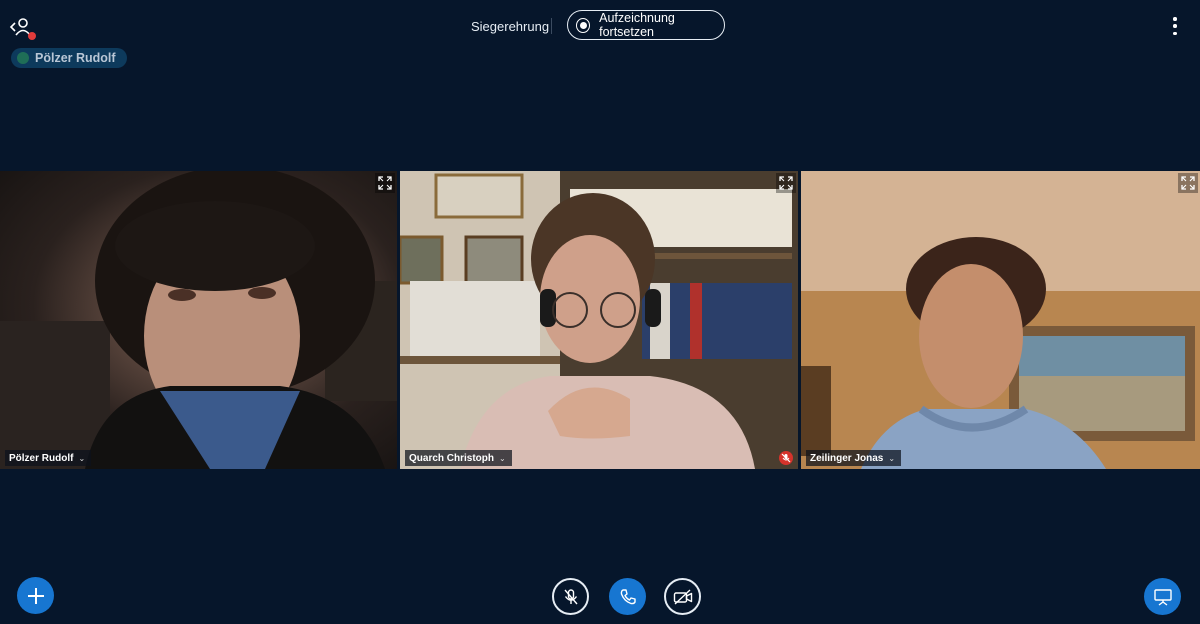 This screenshot has height=624, width=1200. I want to click on participant-name: Zeilinger Jonas, so click(847, 458).